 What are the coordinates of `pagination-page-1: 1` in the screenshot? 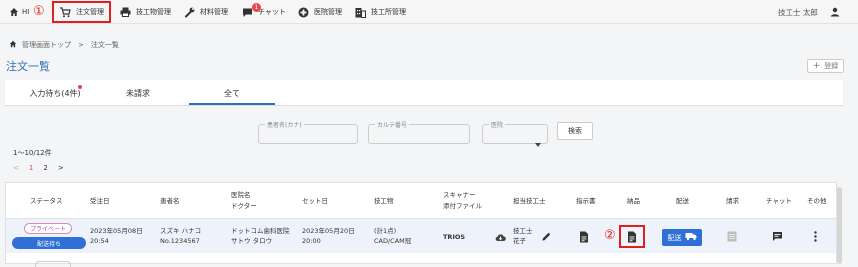 It's located at (31, 168).